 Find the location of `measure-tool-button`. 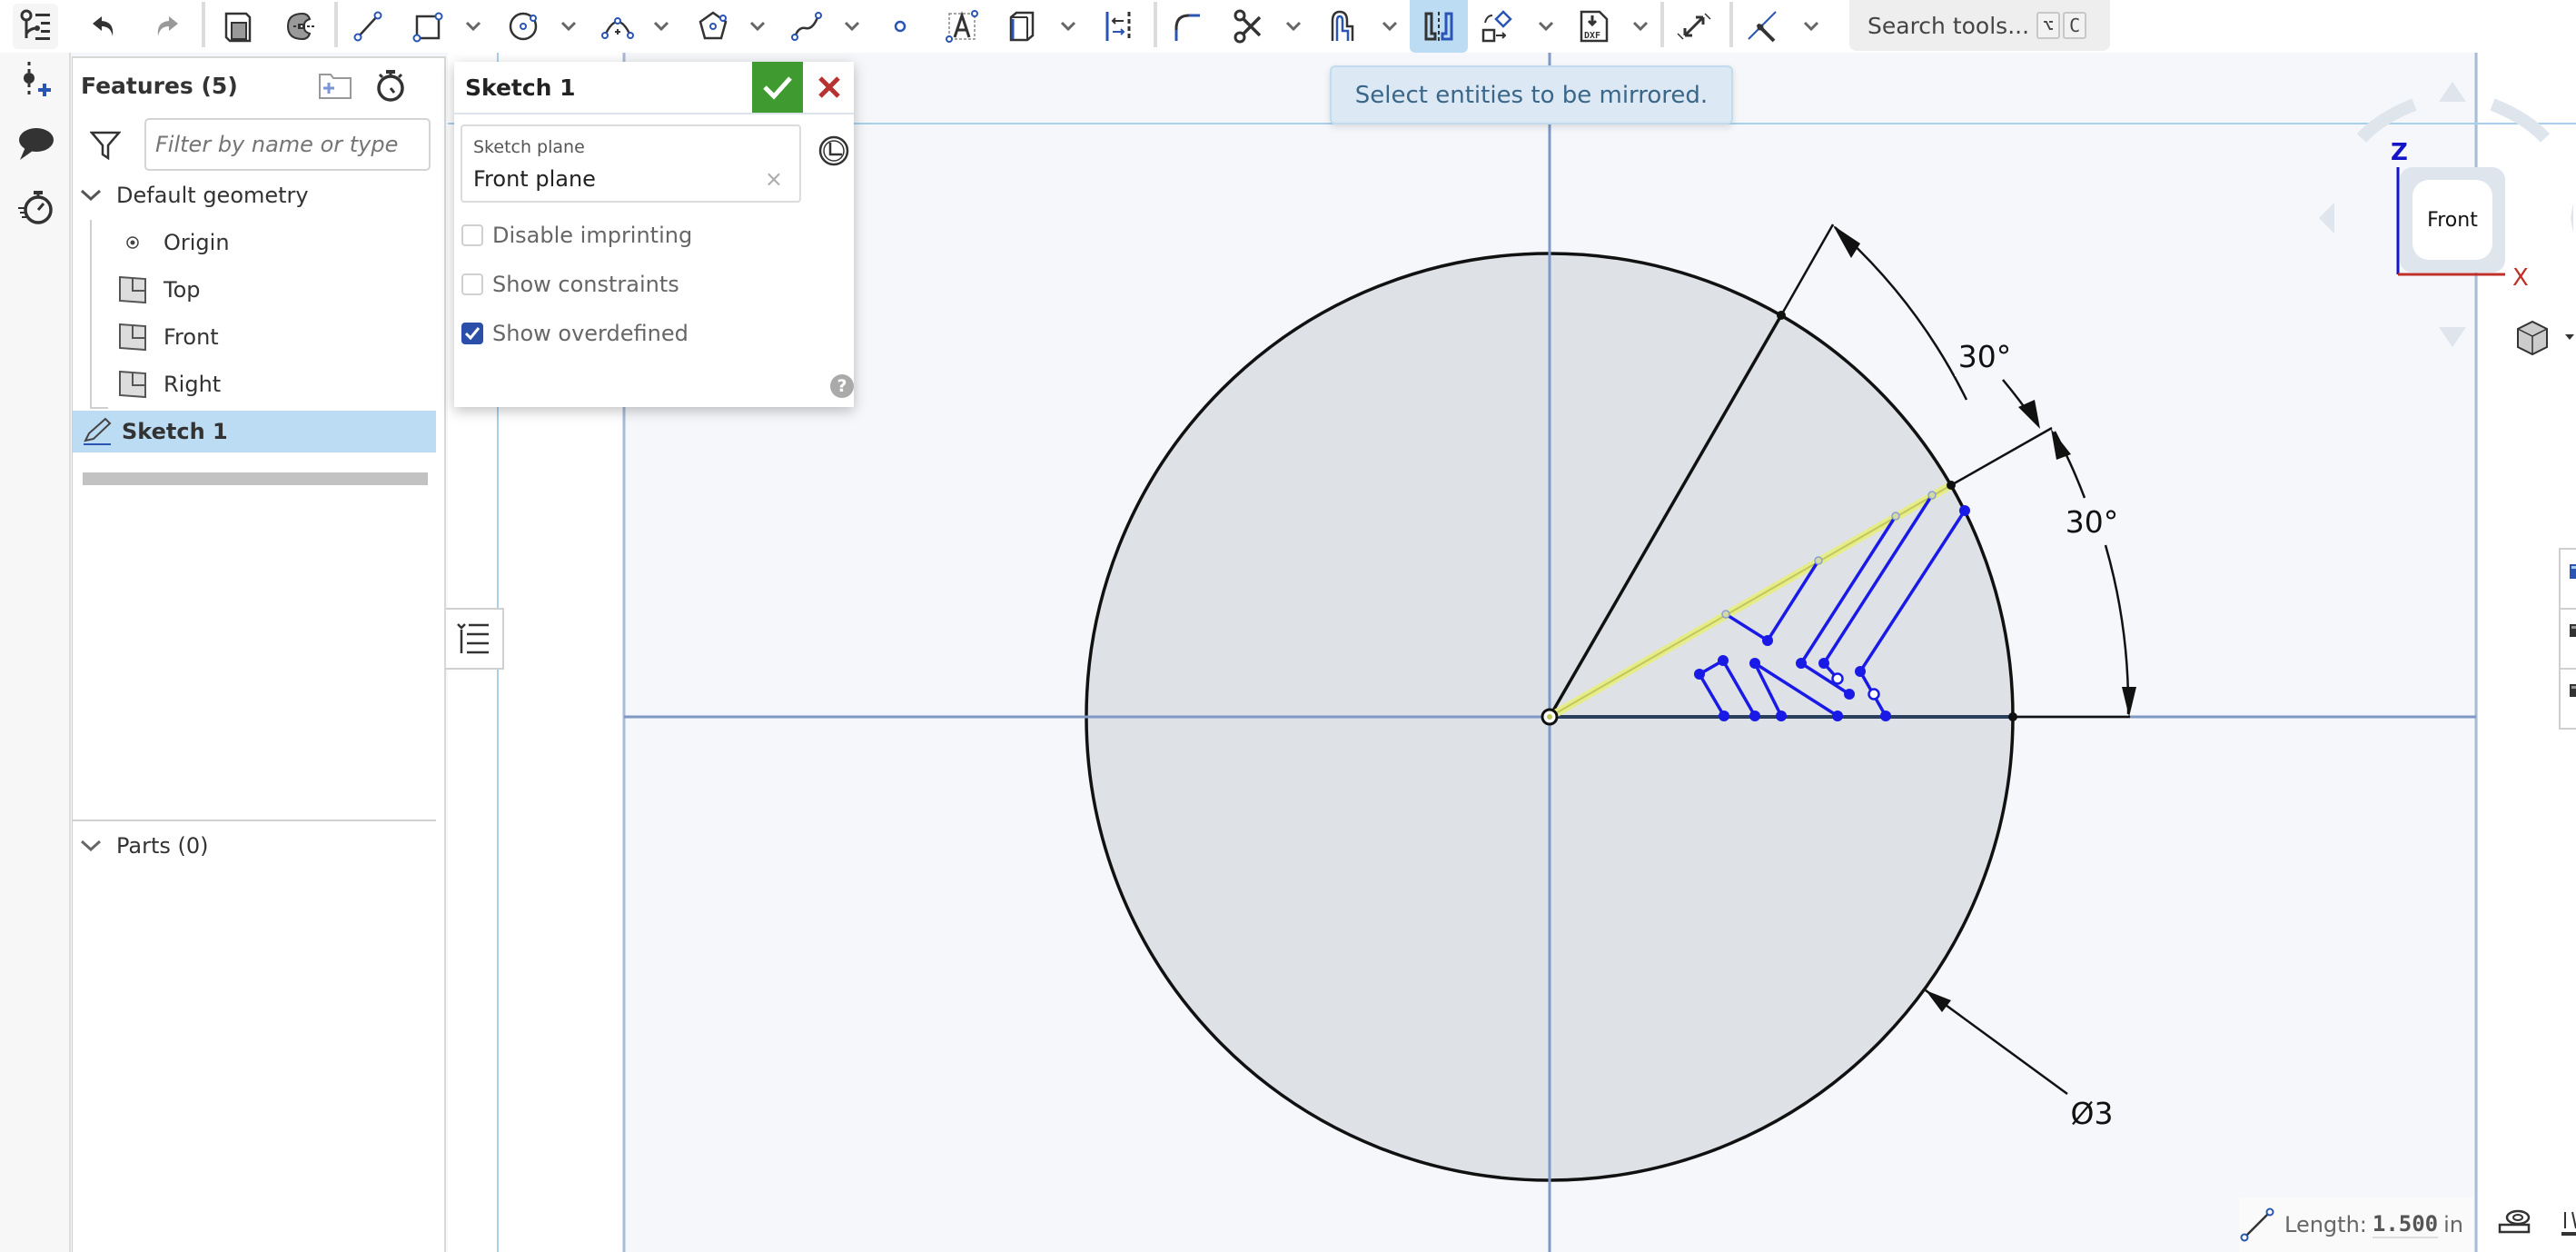

measure-tool-button is located at coordinates (2514, 1223).